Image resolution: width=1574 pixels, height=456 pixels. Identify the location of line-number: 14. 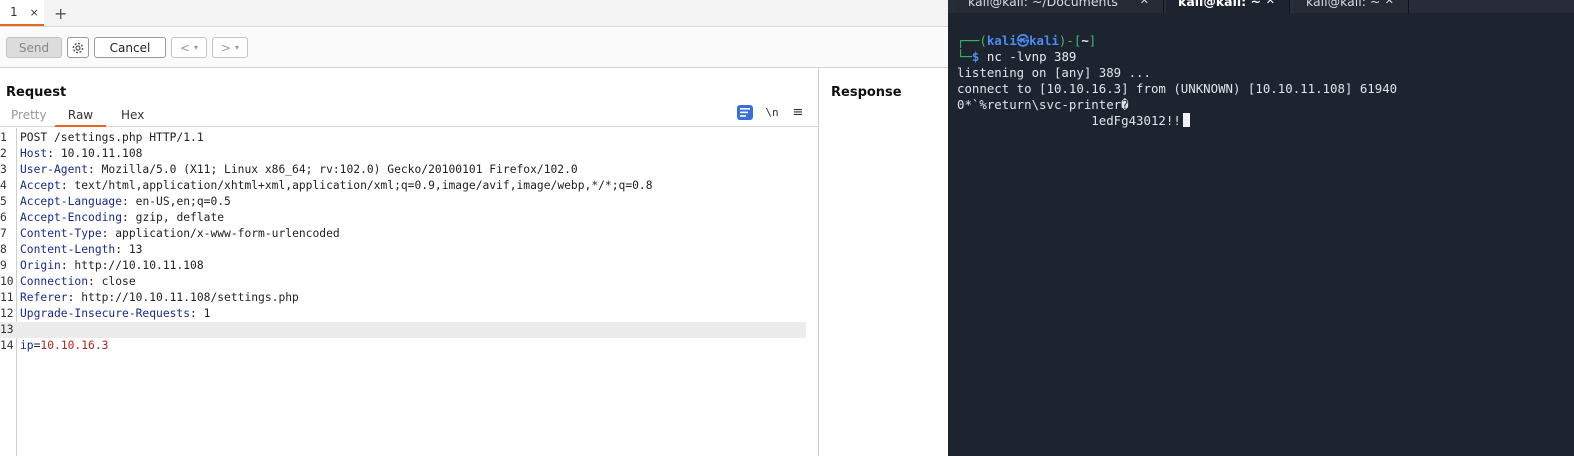
(7, 345).